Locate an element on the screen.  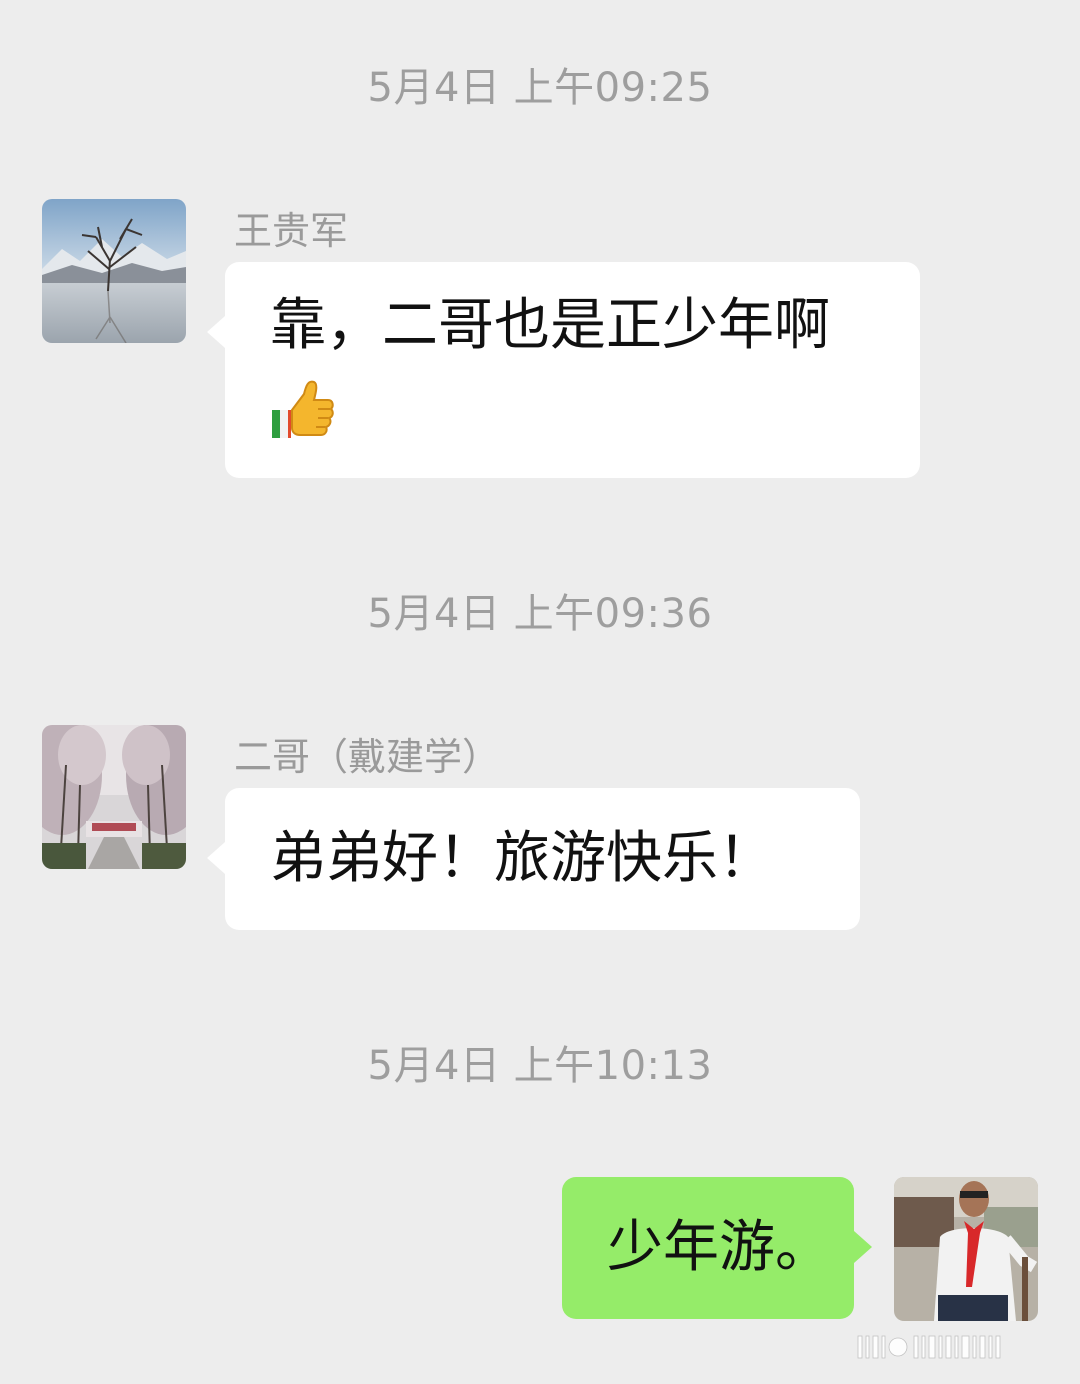
thumbs-up-icon is located at coordinates (303, 409).